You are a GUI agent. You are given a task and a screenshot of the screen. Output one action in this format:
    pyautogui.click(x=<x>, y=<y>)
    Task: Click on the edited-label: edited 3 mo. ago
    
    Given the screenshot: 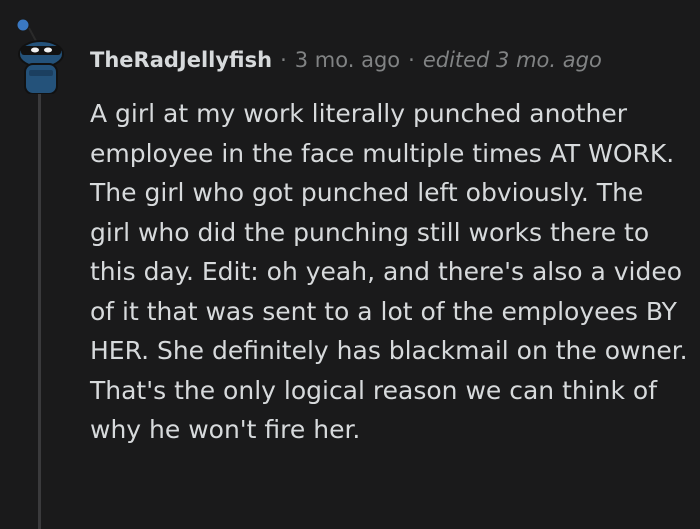 What is the action you would take?
    pyautogui.click(x=512, y=60)
    